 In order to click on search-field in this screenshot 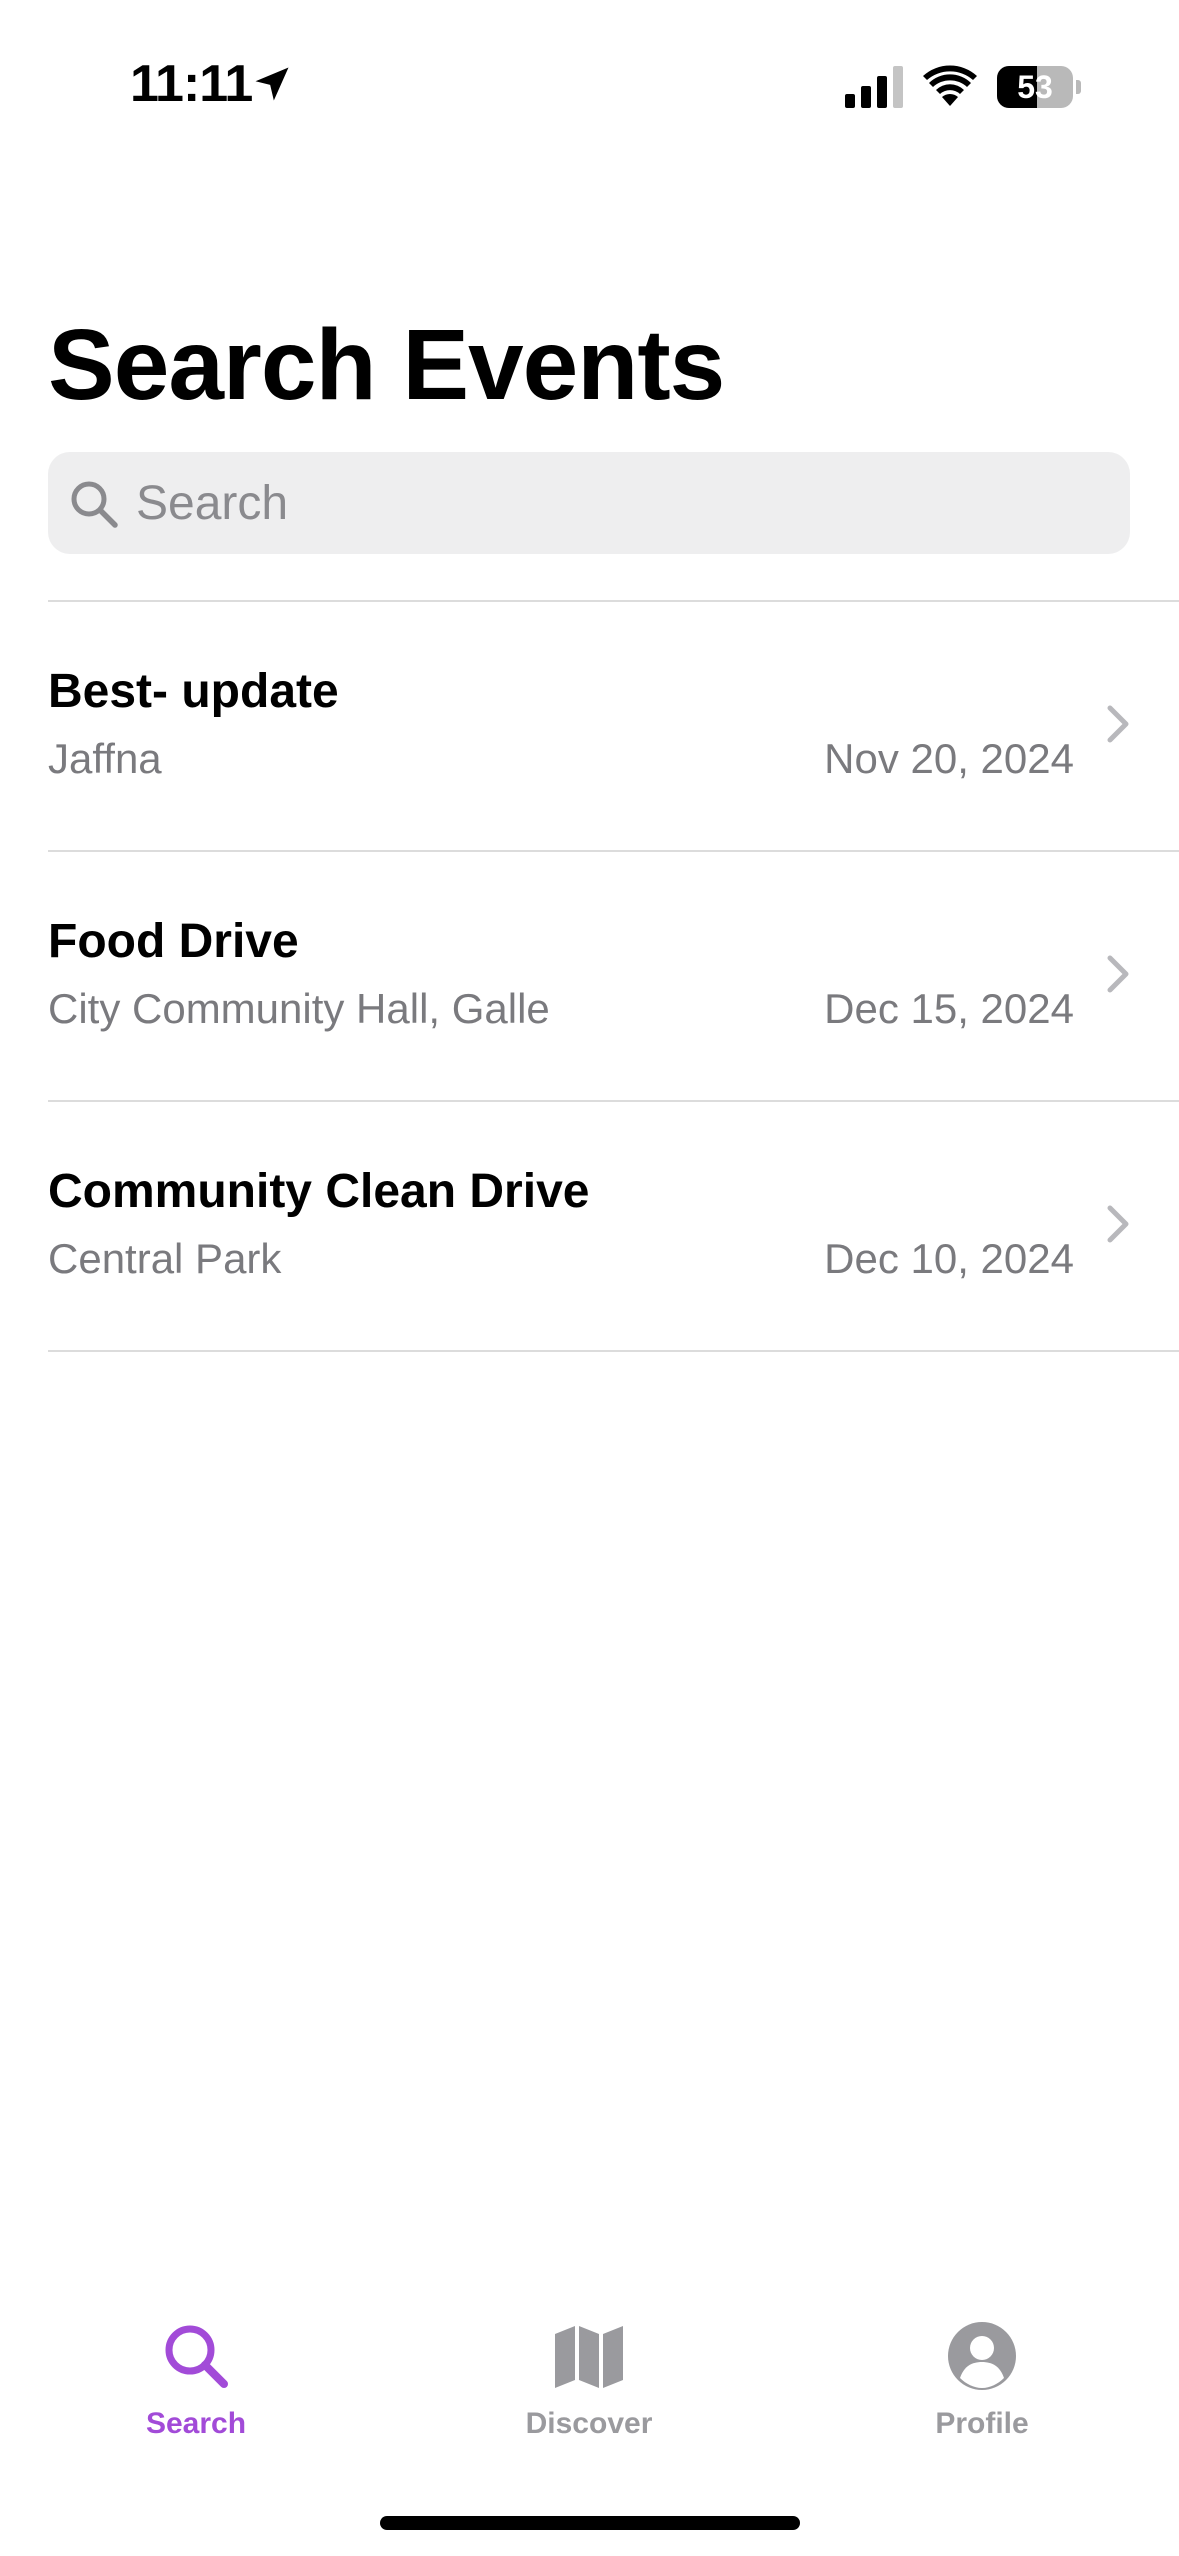, I will do `click(589, 503)`.